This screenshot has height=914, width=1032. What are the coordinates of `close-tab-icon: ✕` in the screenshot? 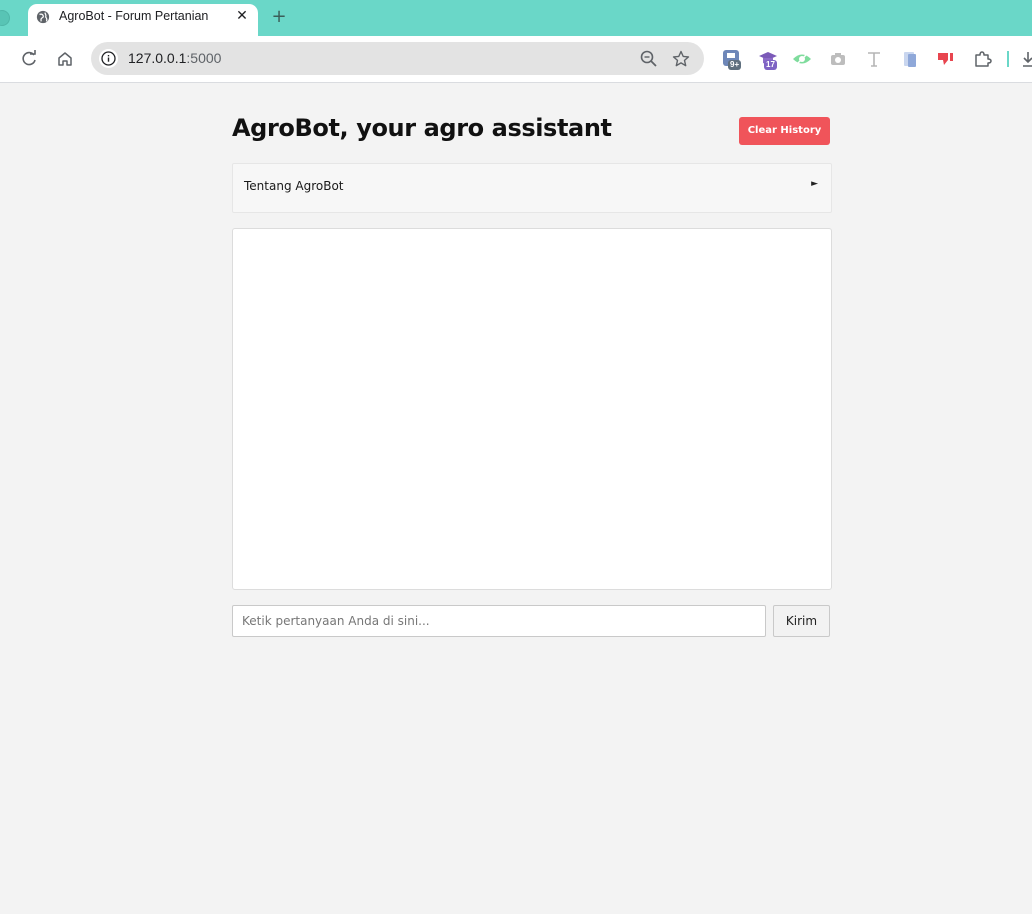 It's located at (242, 16).